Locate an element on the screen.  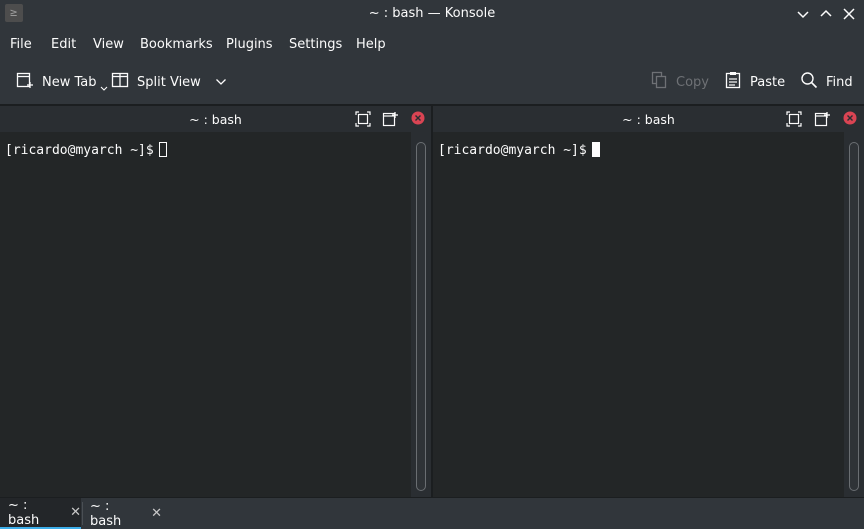
copy-label: Copy is located at coordinates (692, 82).